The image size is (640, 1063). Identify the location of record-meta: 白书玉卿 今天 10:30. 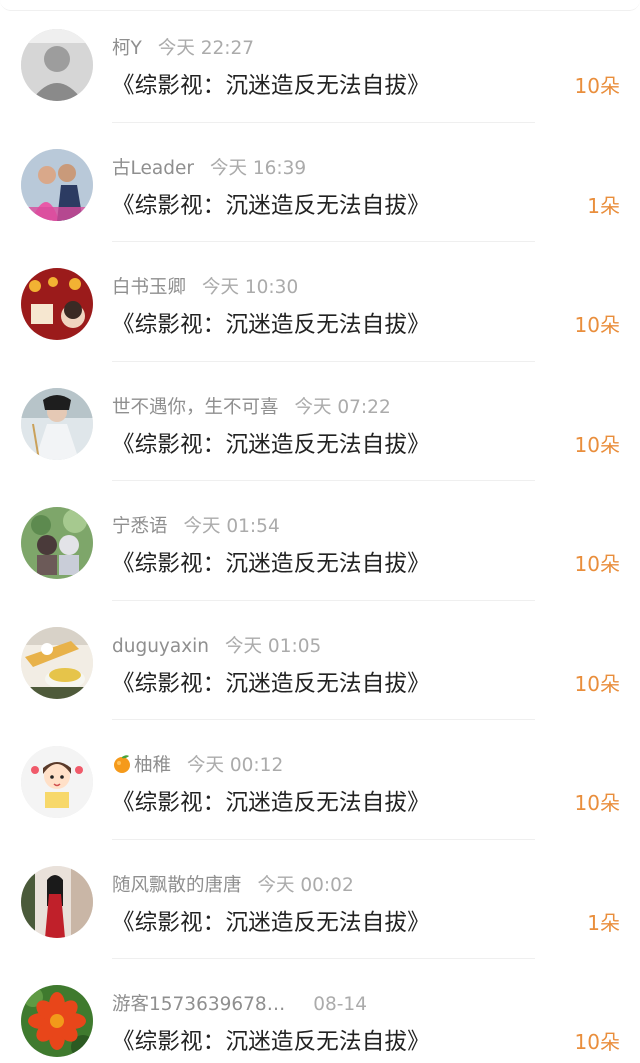
(205, 288).